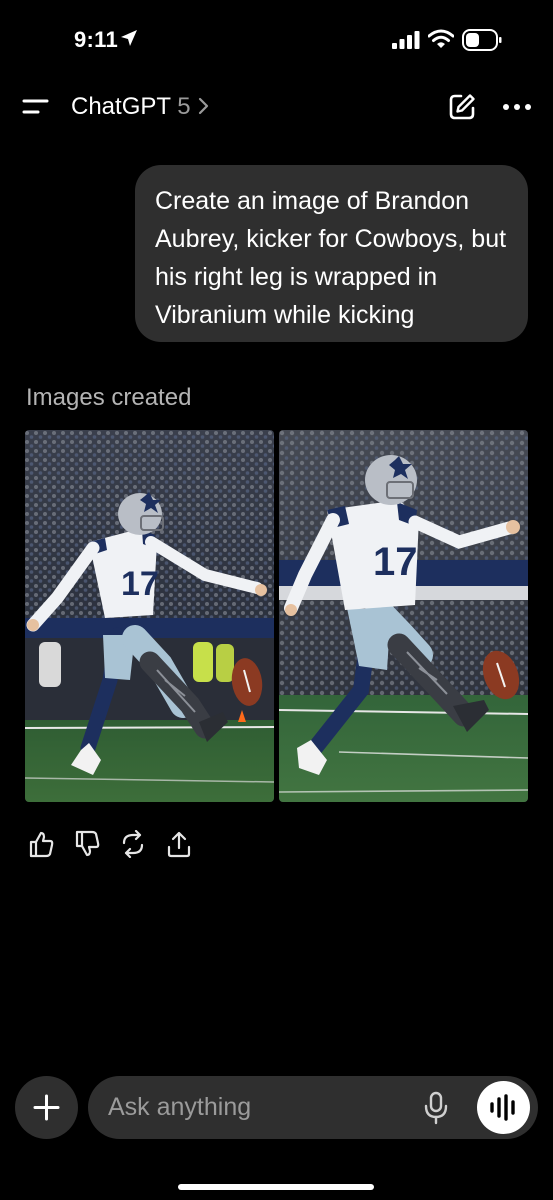  Describe the element at coordinates (441, 38) in the screenshot. I see `wifi-icon` at that location.